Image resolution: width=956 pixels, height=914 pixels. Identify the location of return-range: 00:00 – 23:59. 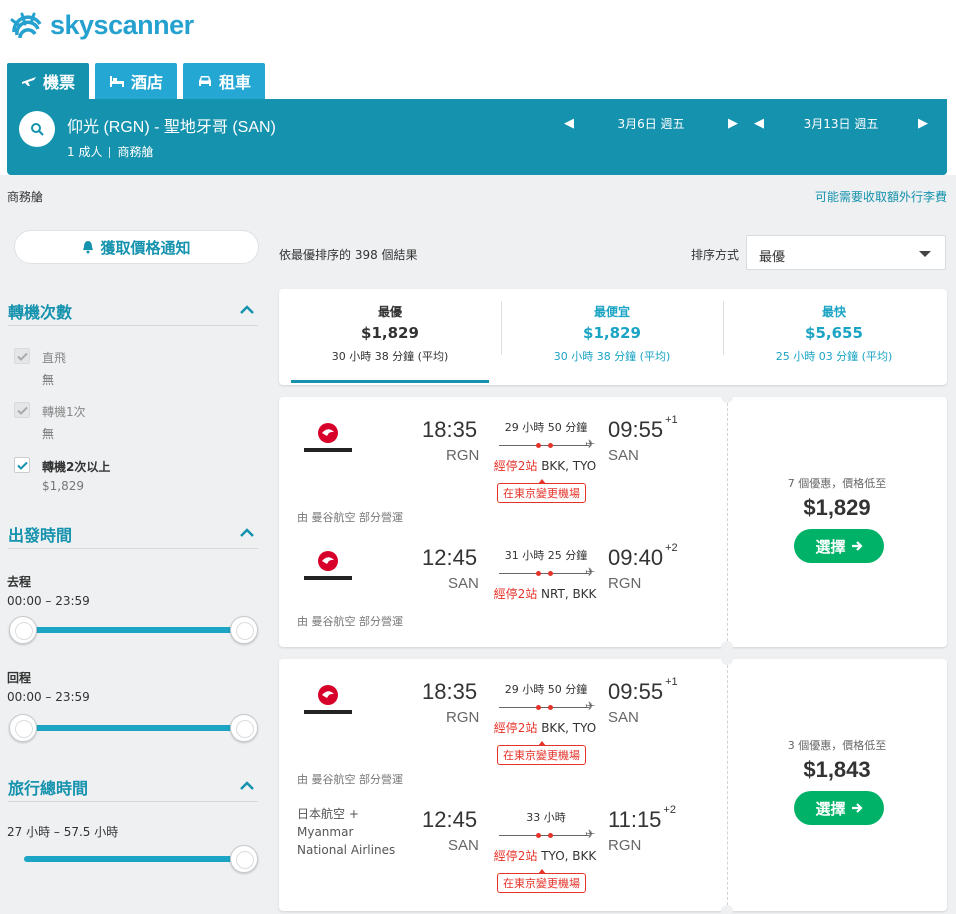
(48, 697).